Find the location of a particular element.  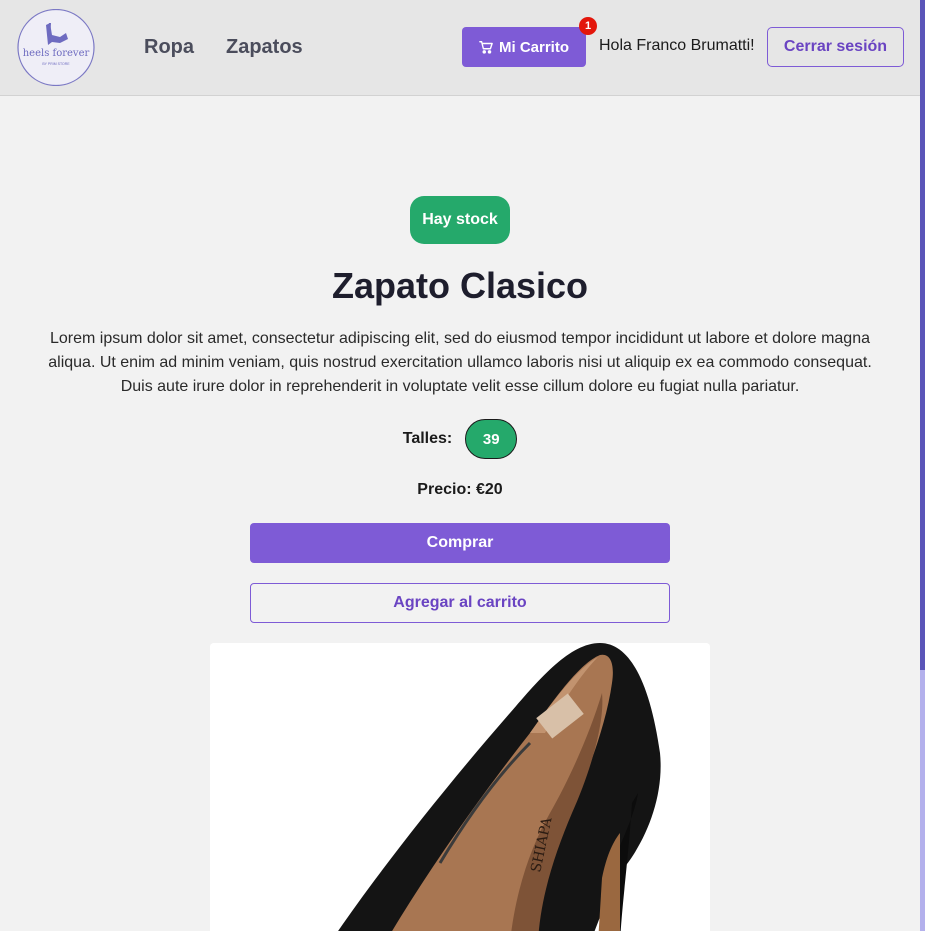

brand-logo: heels forever BY PRIM STORE is located at coordinates (56, 47).